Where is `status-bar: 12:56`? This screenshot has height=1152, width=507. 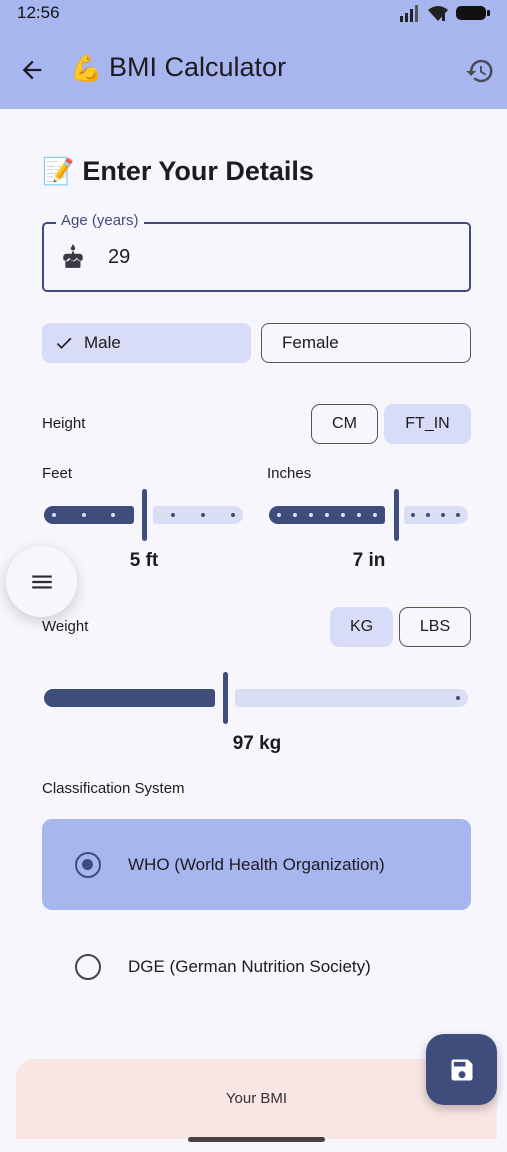 status-bar: 12:56 is located at coordinates (253, 15).